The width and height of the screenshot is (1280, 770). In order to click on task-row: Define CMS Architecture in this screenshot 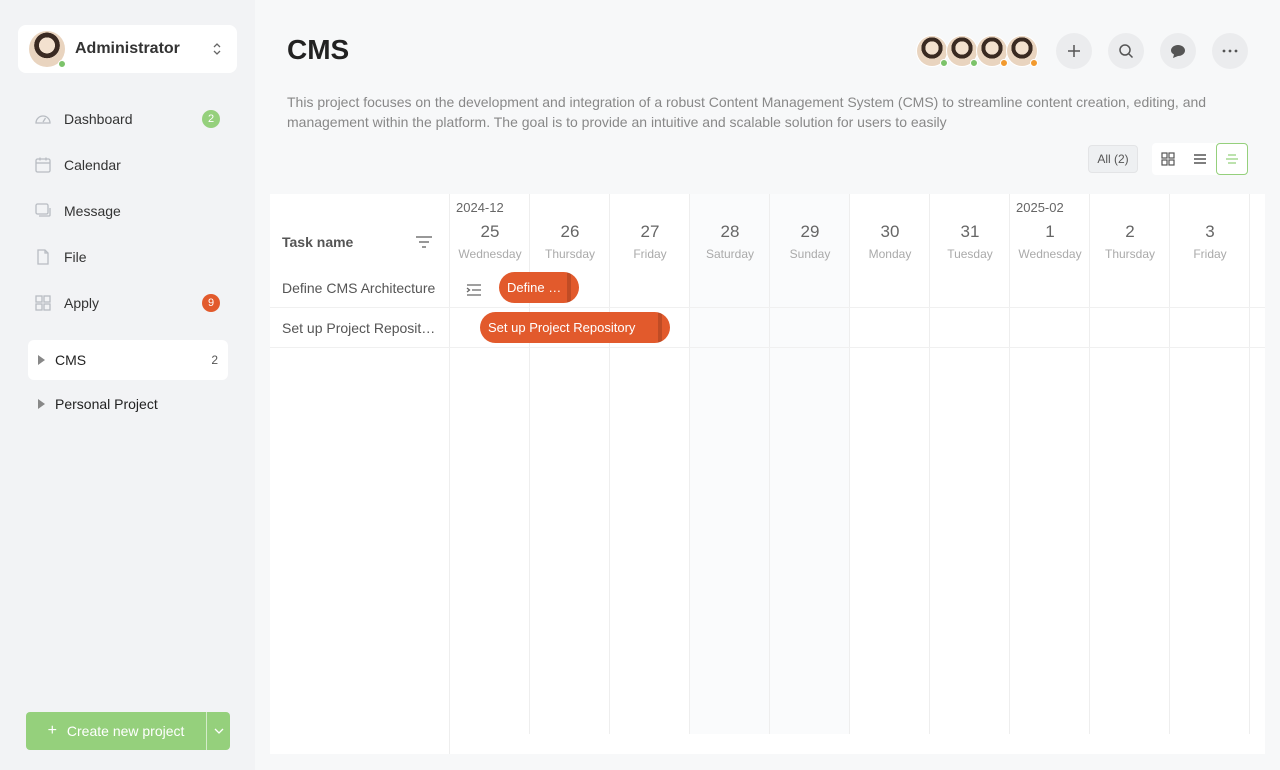, I will do `click(360, 288)`.